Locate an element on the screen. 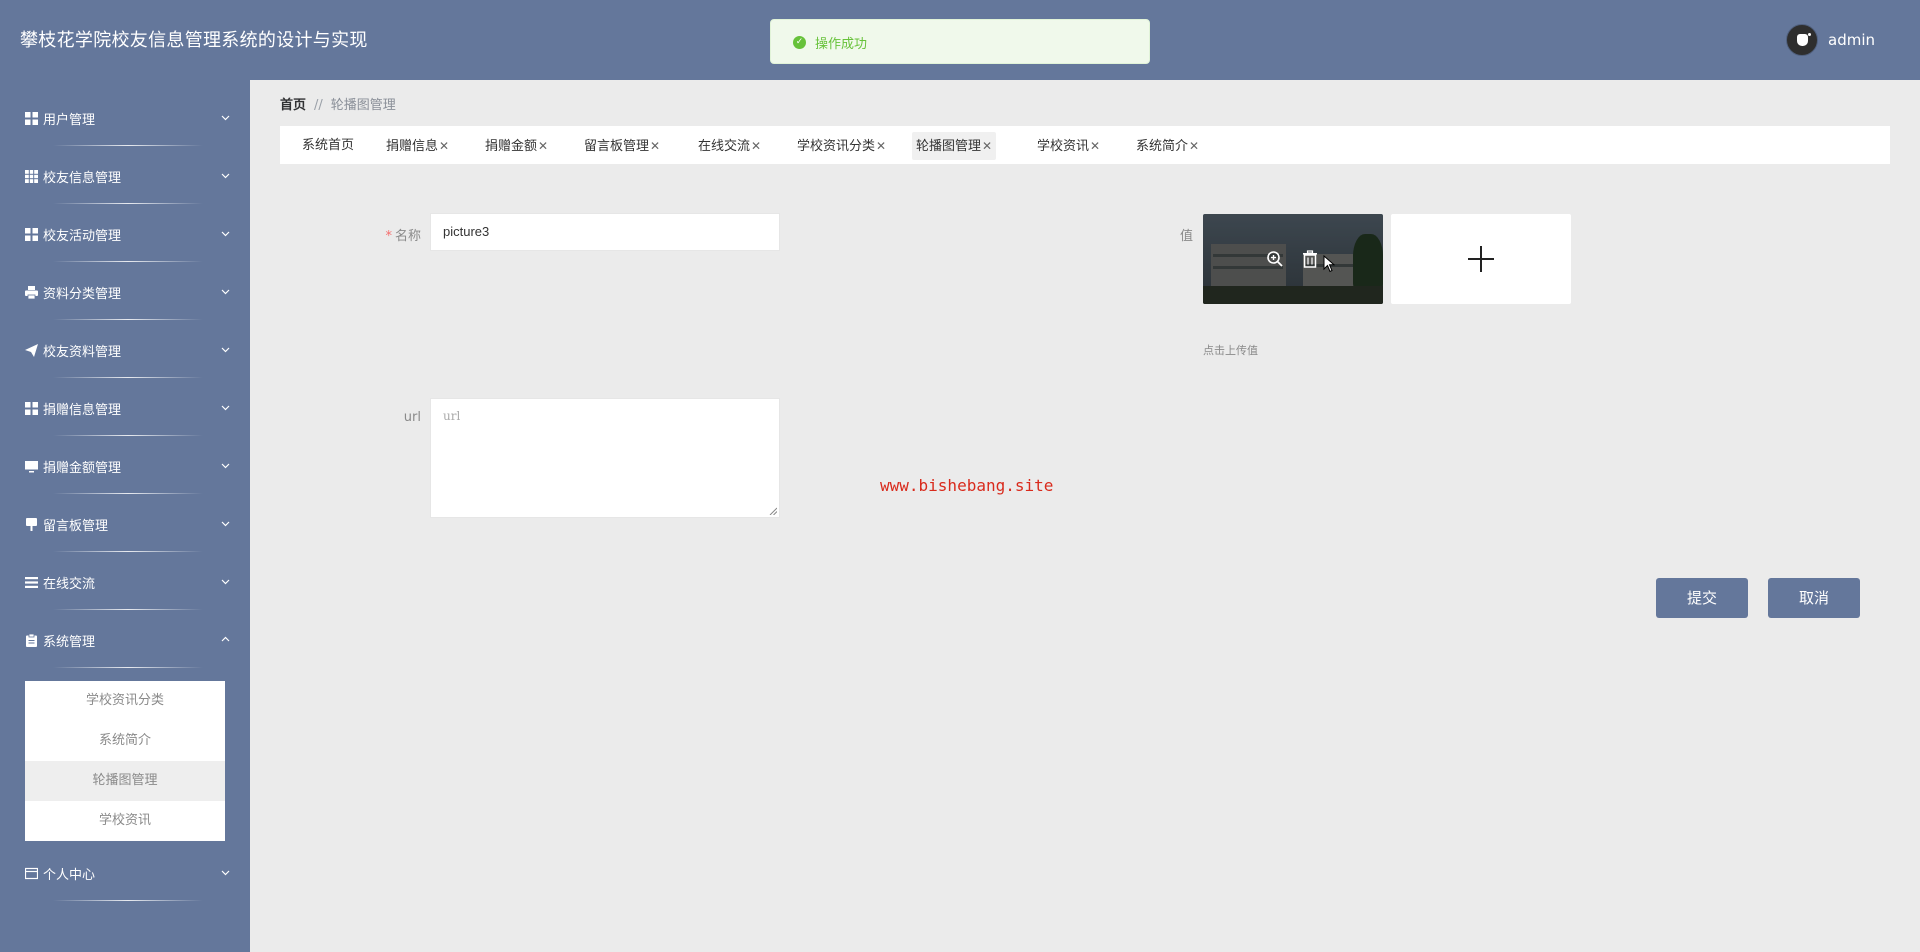  upload-add-button is located at coordinates (1481, 259).